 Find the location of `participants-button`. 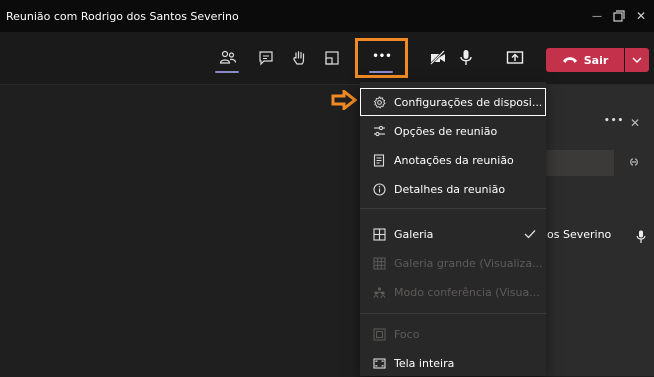

participants-button is located at coordinates (228, 58).